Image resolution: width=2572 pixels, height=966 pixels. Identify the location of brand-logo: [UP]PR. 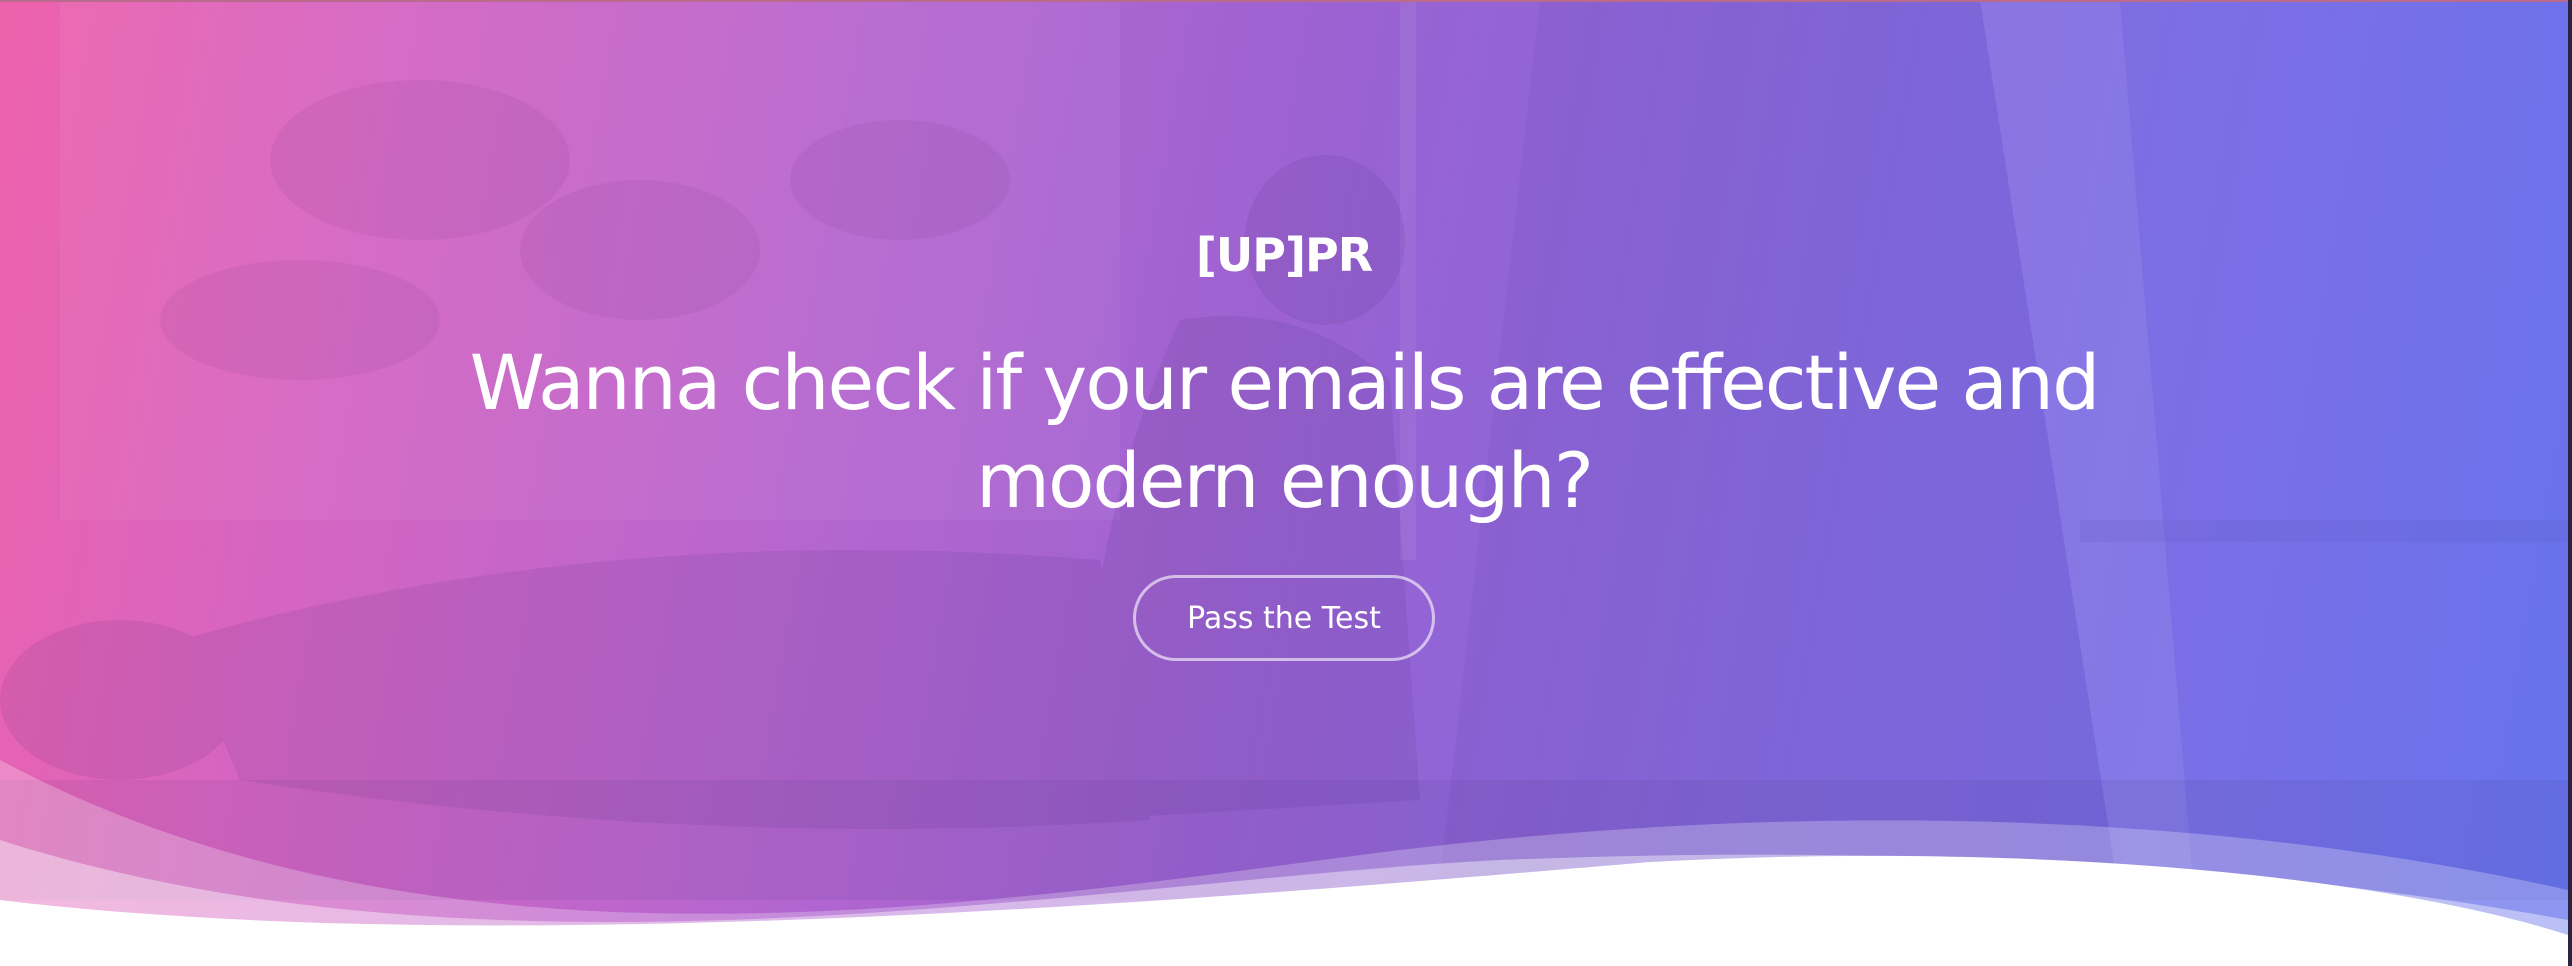
(1284, 255).